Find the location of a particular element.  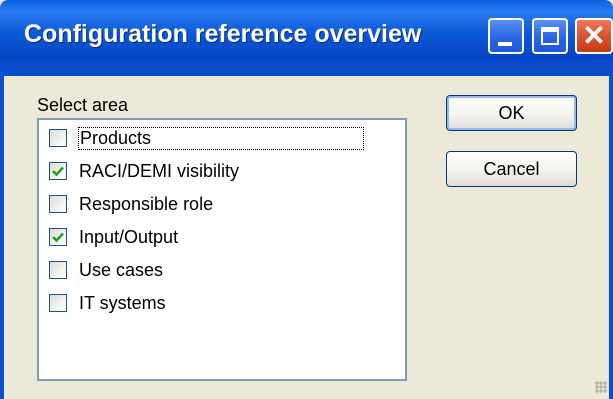

checkbox-raci-demi-visibility is located at coordinates (58, 171).